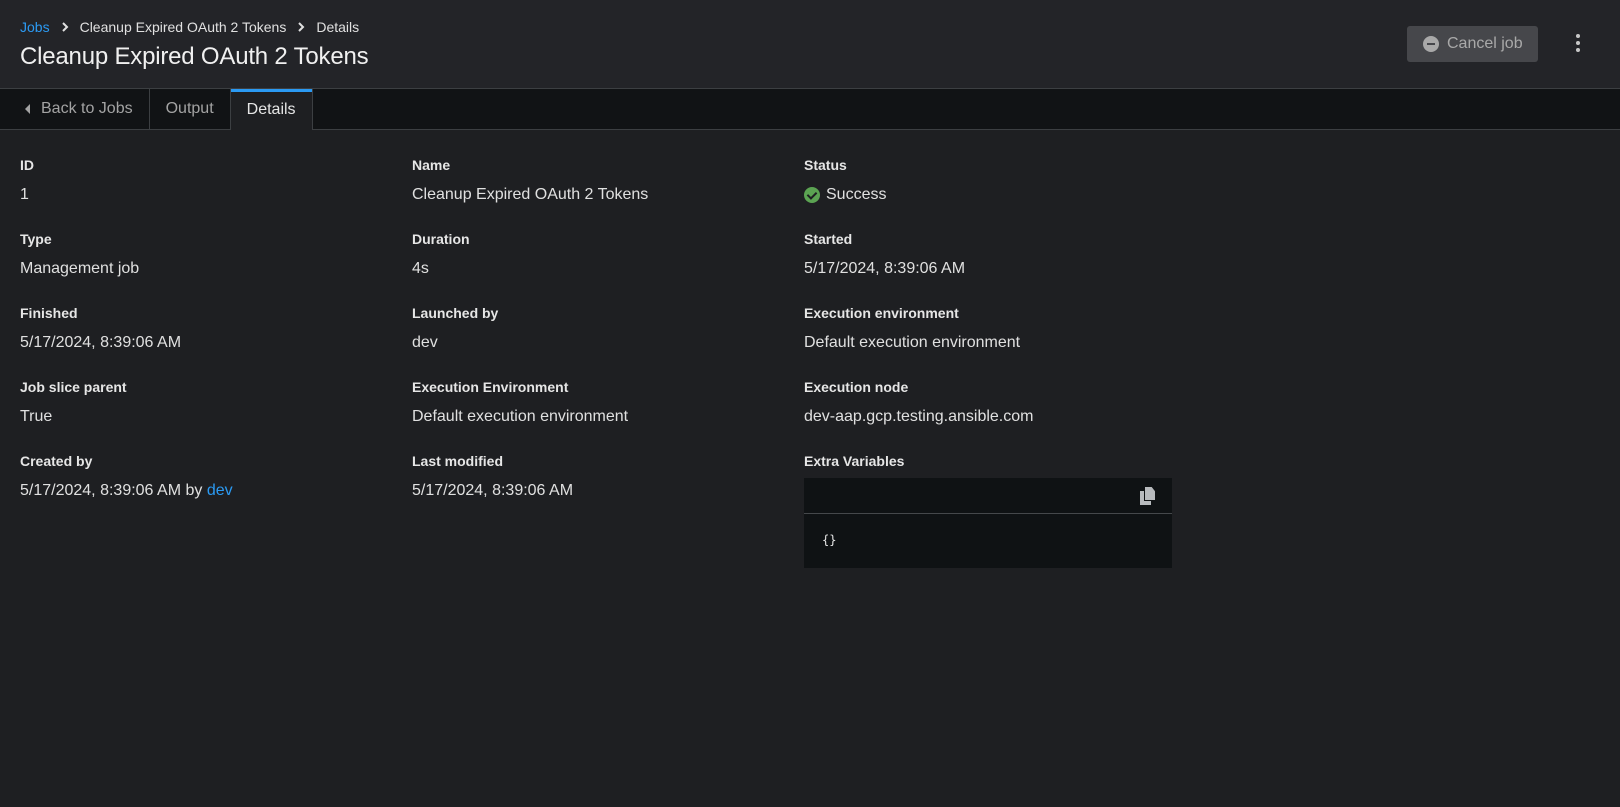  I want to click on field-value: Management job, so click(80, 268).